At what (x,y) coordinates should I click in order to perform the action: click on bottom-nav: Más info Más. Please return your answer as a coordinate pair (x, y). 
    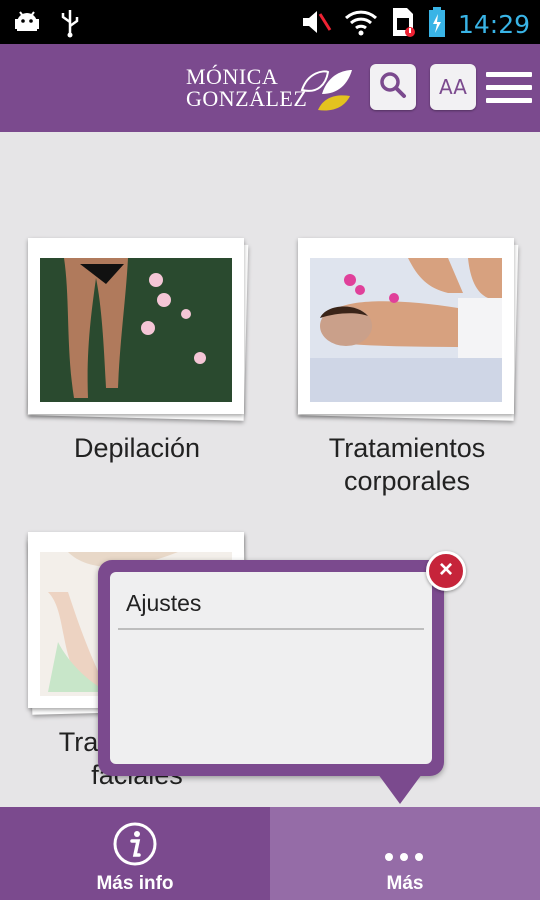
    Looking at the image, I should click on (270, 853).